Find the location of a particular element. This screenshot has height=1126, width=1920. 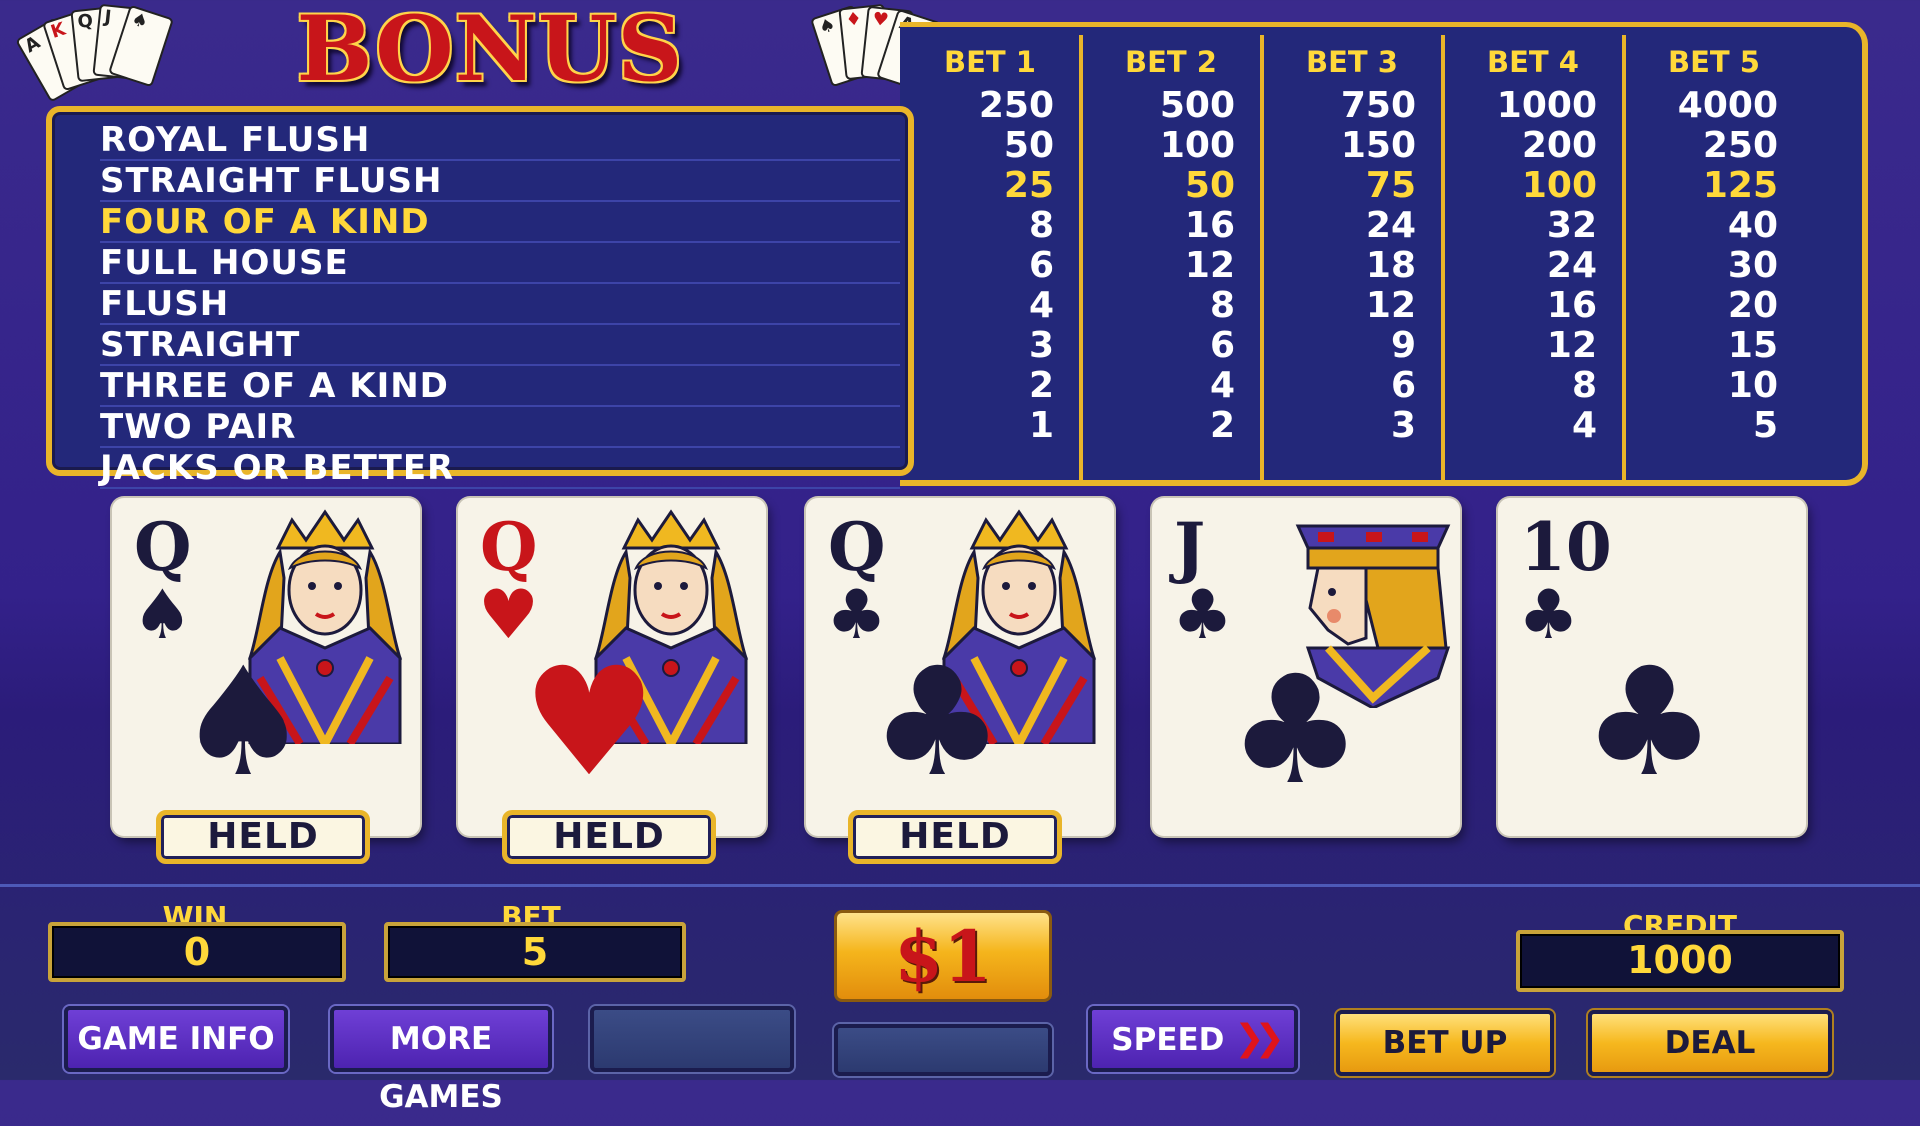

payout-value: 25 is located at coordinates (1028, 185).